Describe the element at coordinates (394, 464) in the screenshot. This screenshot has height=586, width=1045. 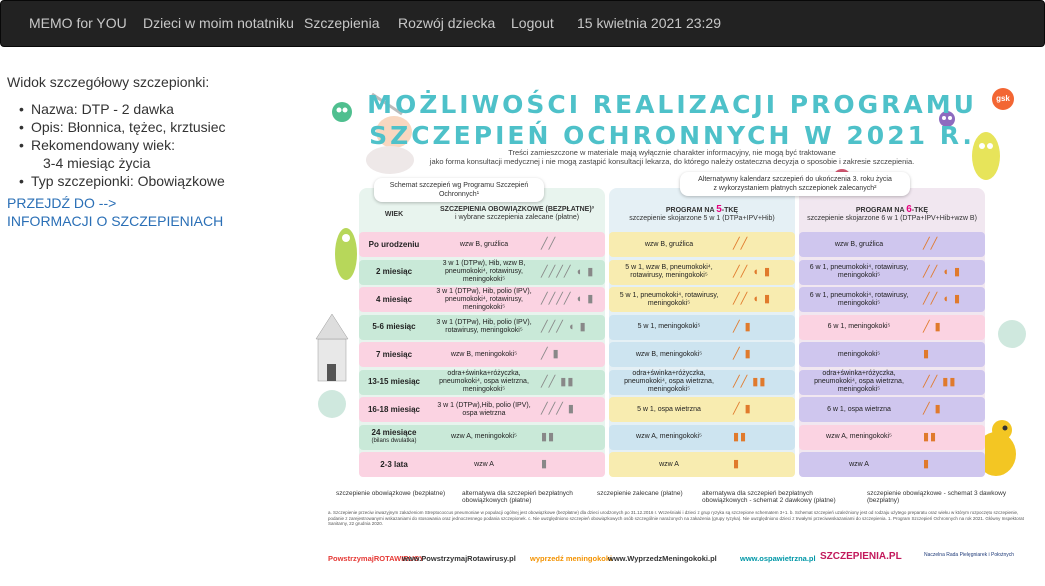
I see `row-age: 2-3 lata` at that location.